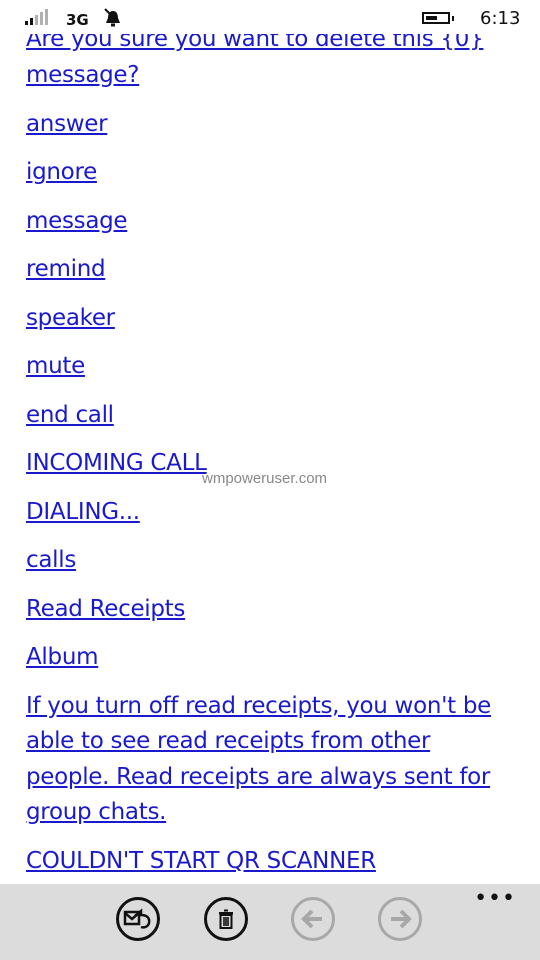  I want to click on forward-arrow-icon, so click(401, 919).